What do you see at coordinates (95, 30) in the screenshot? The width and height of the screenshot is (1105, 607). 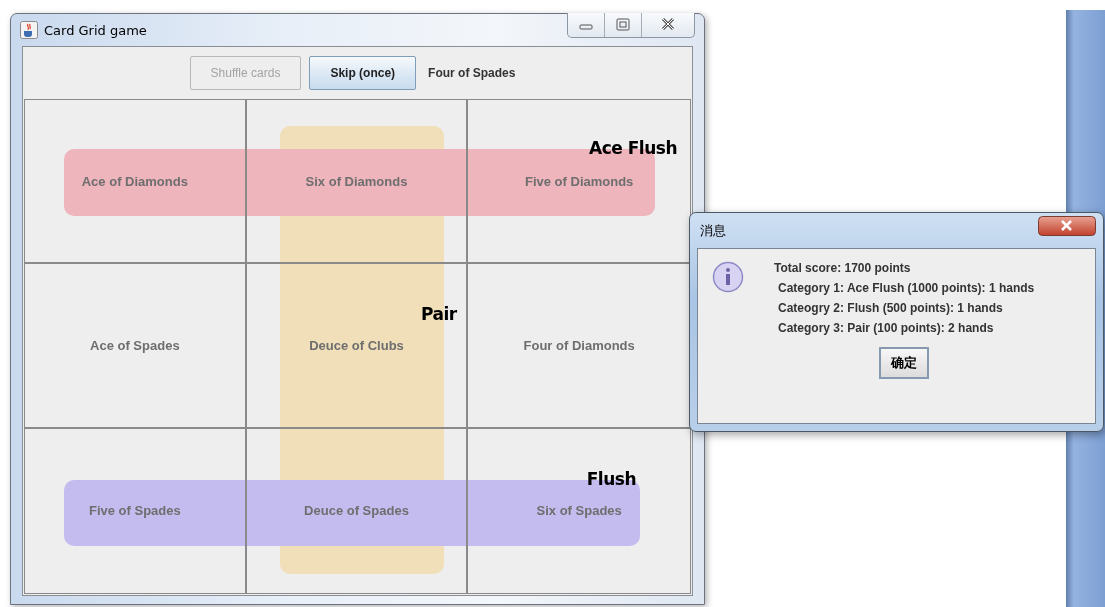 I see `window-title: Card Grid game` at bounding box center [95, 30].